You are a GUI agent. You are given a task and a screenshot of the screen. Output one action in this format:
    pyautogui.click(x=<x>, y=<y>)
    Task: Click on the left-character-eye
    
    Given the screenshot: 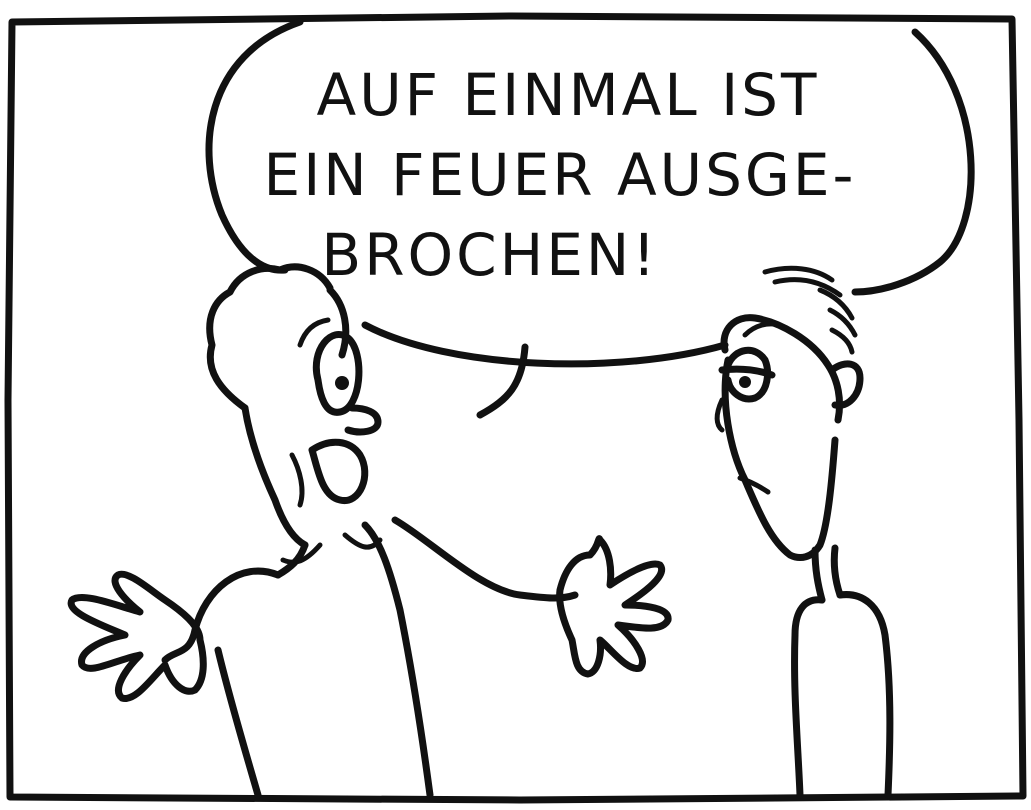 What is the action you would take?
    pyautogui.click(x=337, y=373)
    